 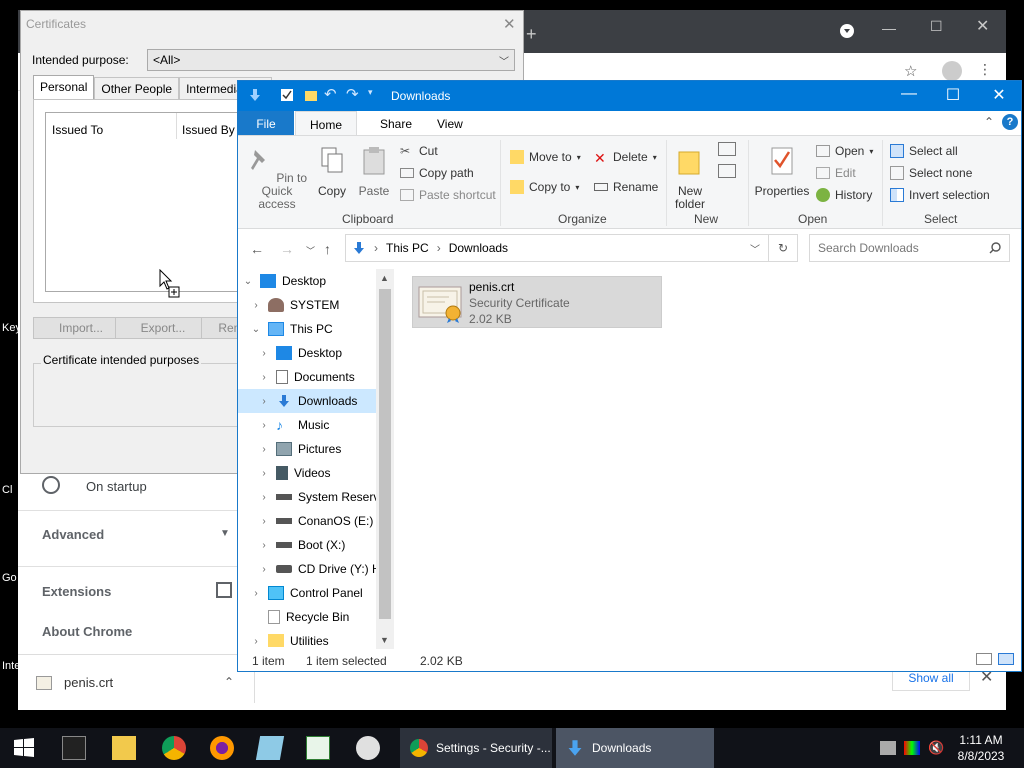 I want to click on cut-button: ✂ Cut, so click(x=419, y=151).